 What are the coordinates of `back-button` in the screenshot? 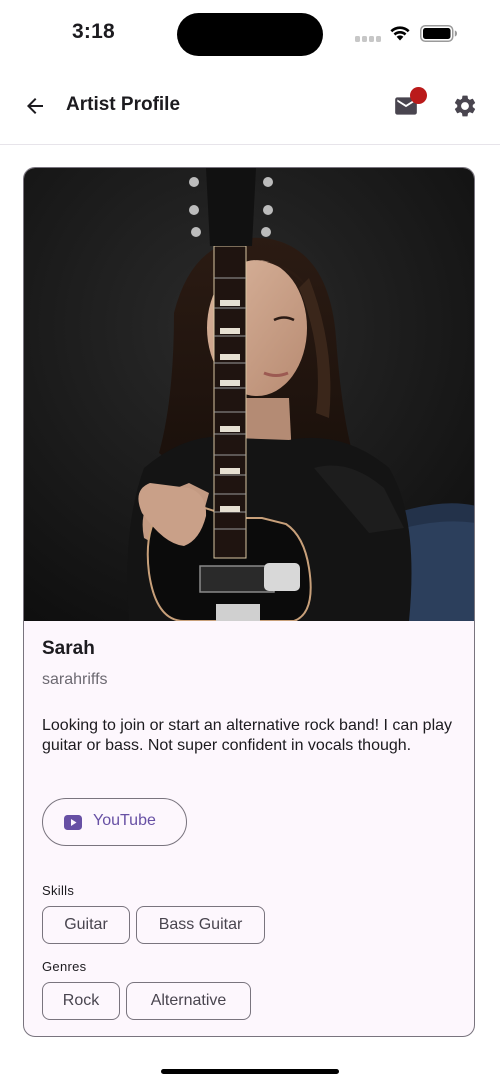 It's located at (35, 106).